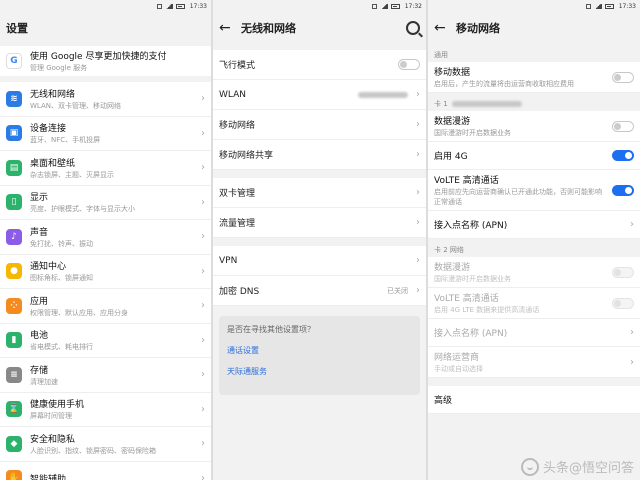 The height and width of the screenshot is (480, 640). Describe the element at coordinates (534, 333) in the screenshot. I see `sim2-row: 接入点名称 (APN) ›` at that location.